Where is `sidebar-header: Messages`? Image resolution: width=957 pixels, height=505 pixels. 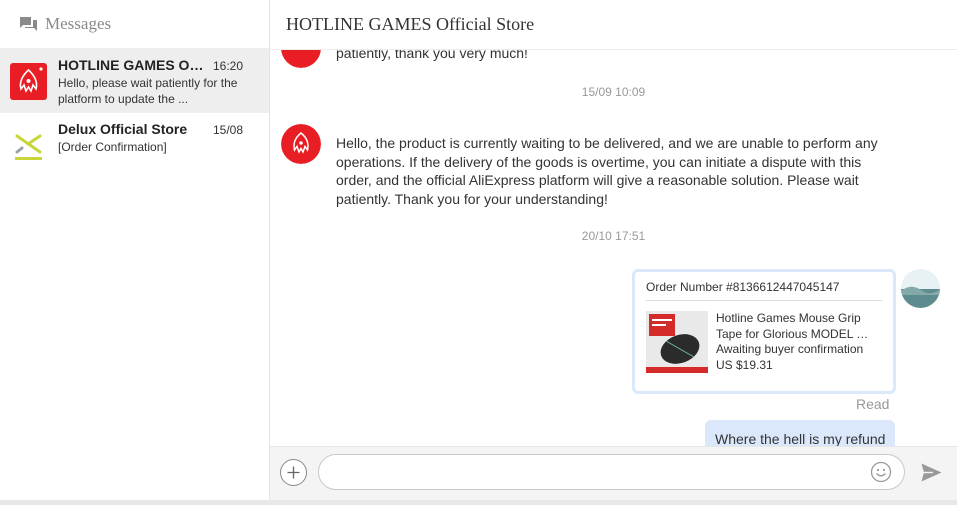
sidebar-header: Messages is located at coordinates (134, 24).